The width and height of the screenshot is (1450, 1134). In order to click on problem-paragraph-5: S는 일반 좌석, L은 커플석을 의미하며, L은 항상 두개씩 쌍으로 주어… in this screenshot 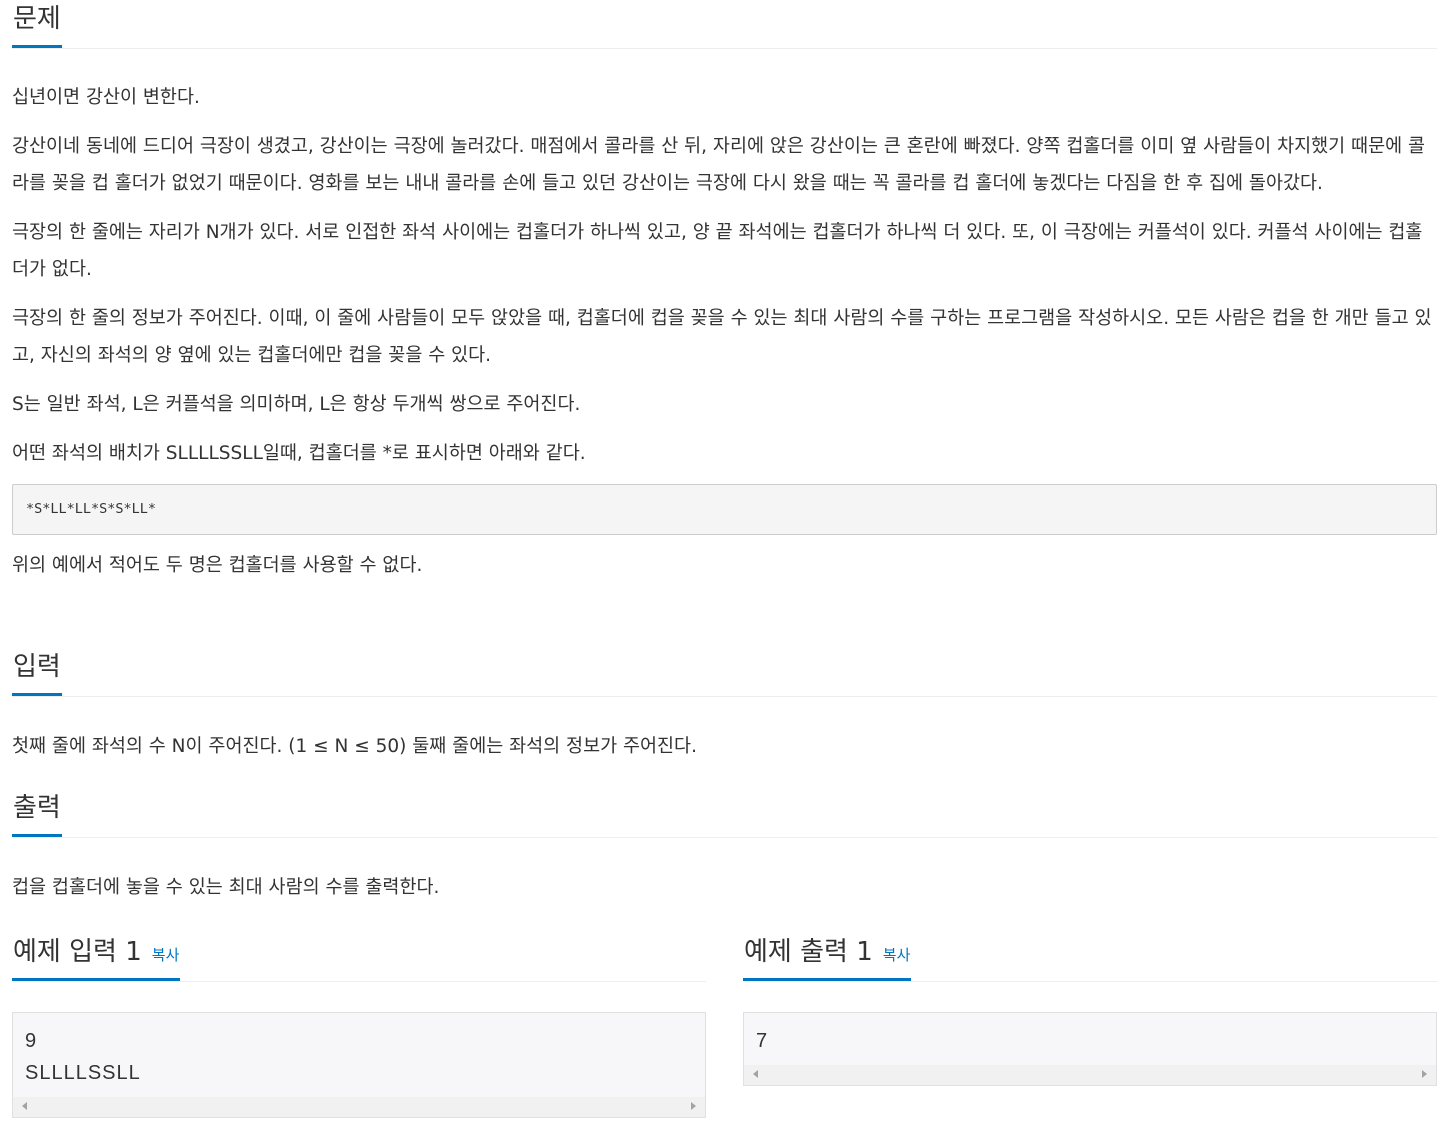, I will do `click(296, 404)`.